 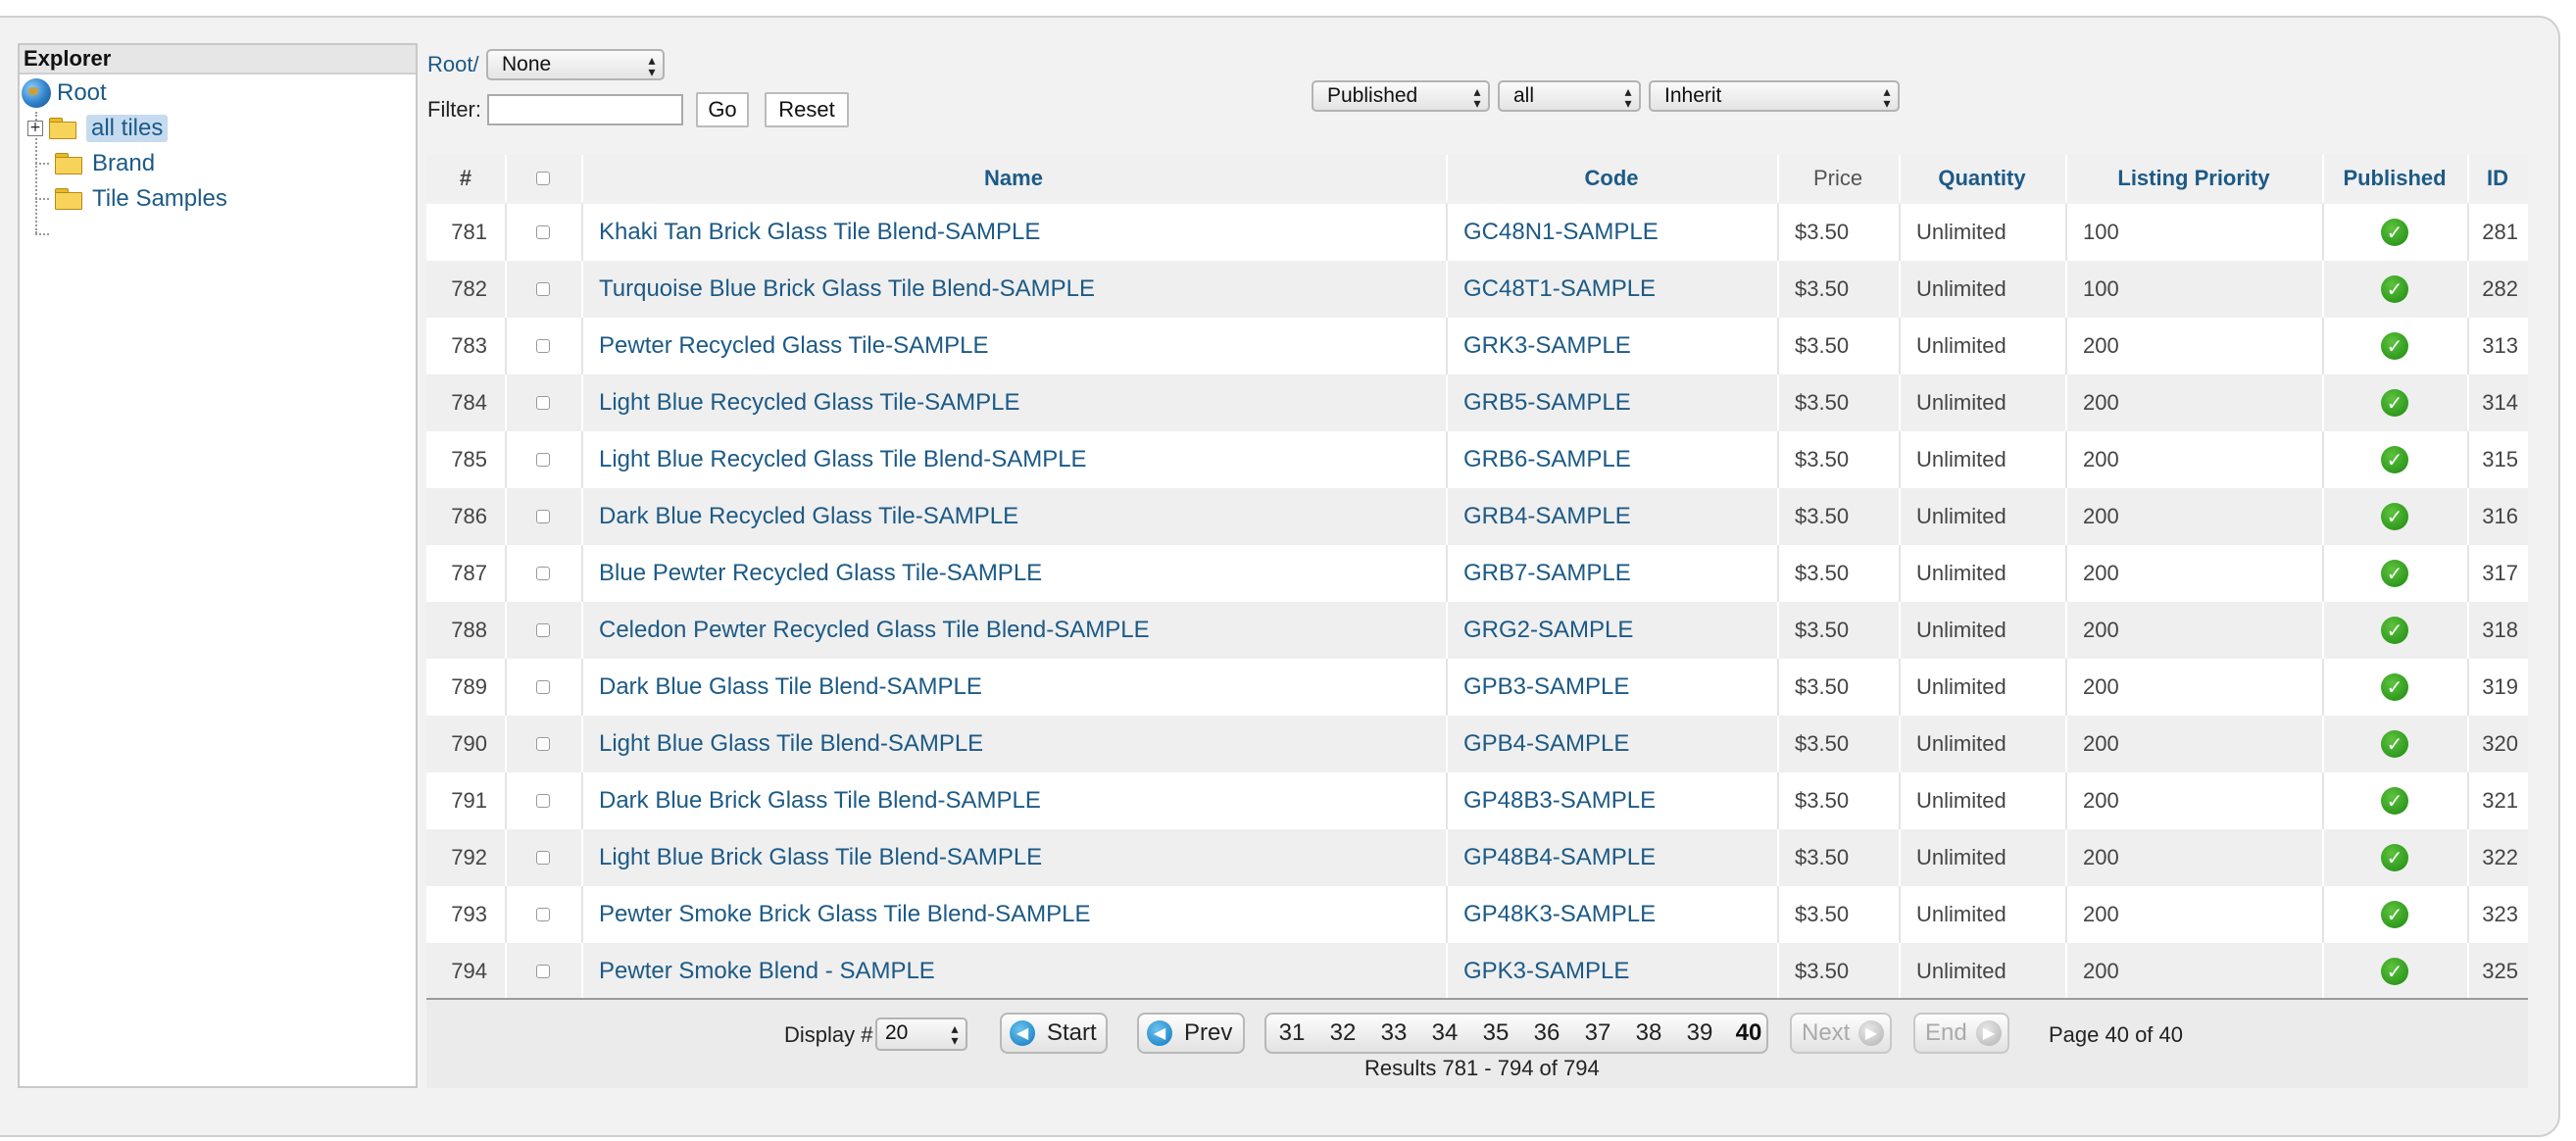 I want to click on product-name-link: Pewter Smoke Blend - SAMPLE, so click(x=1015, y=971).